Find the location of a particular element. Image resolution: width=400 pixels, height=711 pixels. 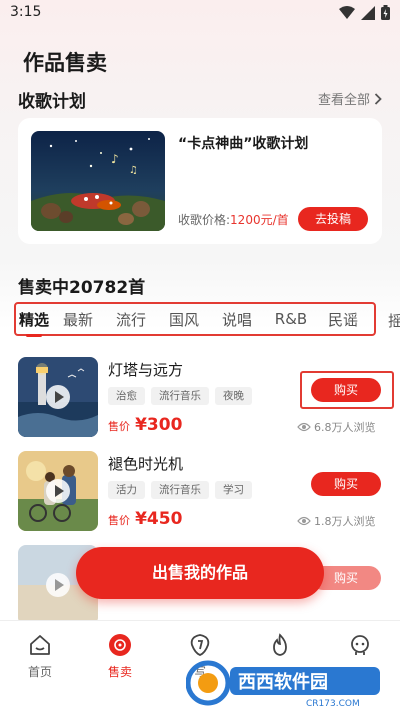

nav-home: 首页 is located at coordinates (40, 656).